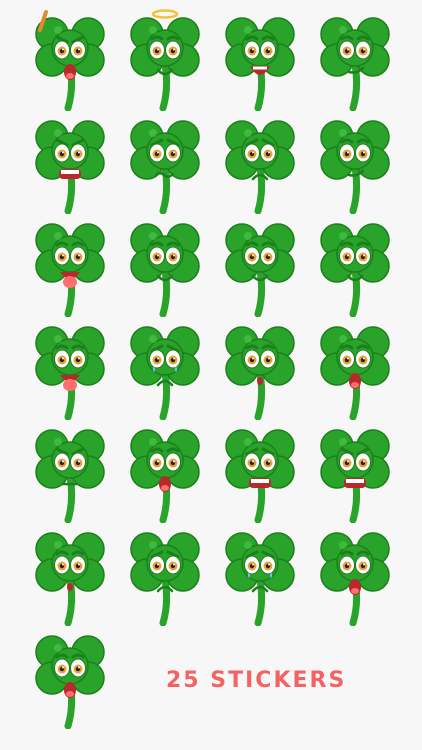 Image resolution: width=422 pixels, height=750 pixels. I want to click on sticker-count-label: 25 STICKERS, so click(256, 680).